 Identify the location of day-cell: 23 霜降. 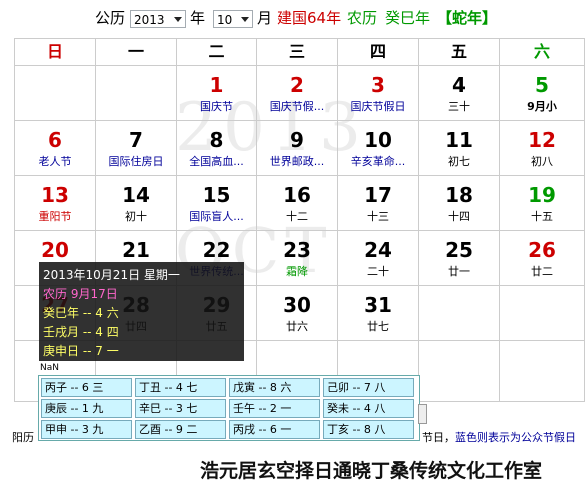
(297, 258).